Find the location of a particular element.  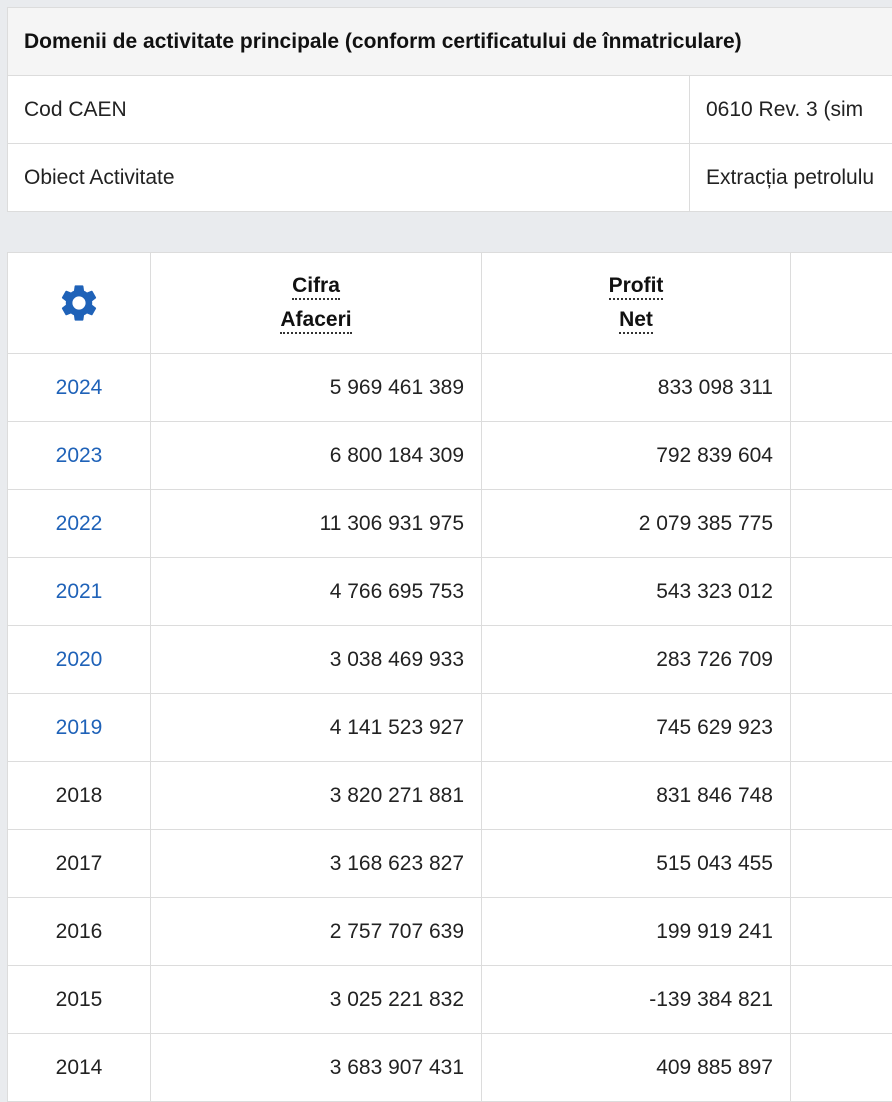

table-row: 2020 3 038 469 933 283 726 709 is located at coordinates (450, 660).